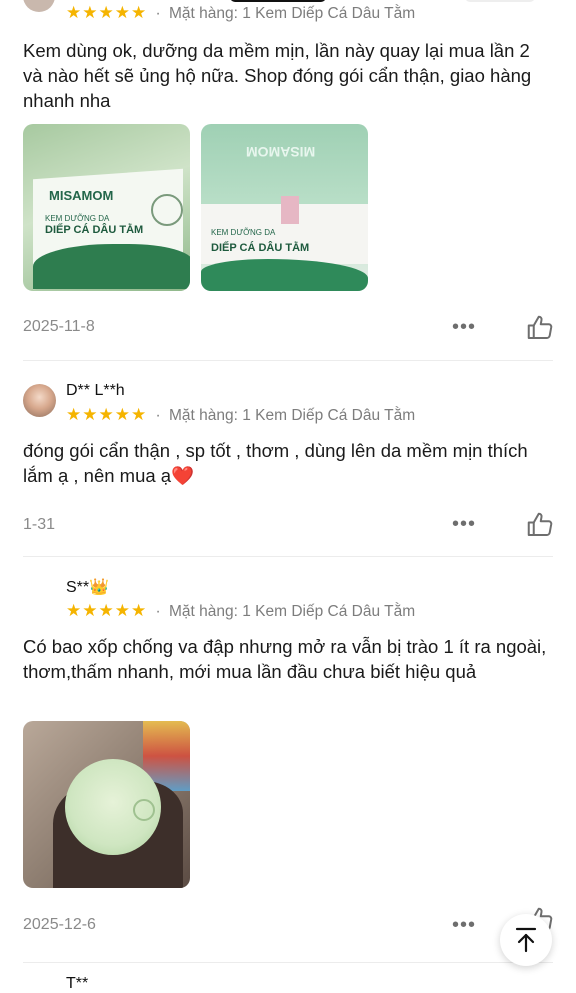 This screenshot has height=993, width=576. What do you see at coordinates (59, 326) in the screenshot?
I see `review-date: 2025-11-8` at bounding box center [59, 326].